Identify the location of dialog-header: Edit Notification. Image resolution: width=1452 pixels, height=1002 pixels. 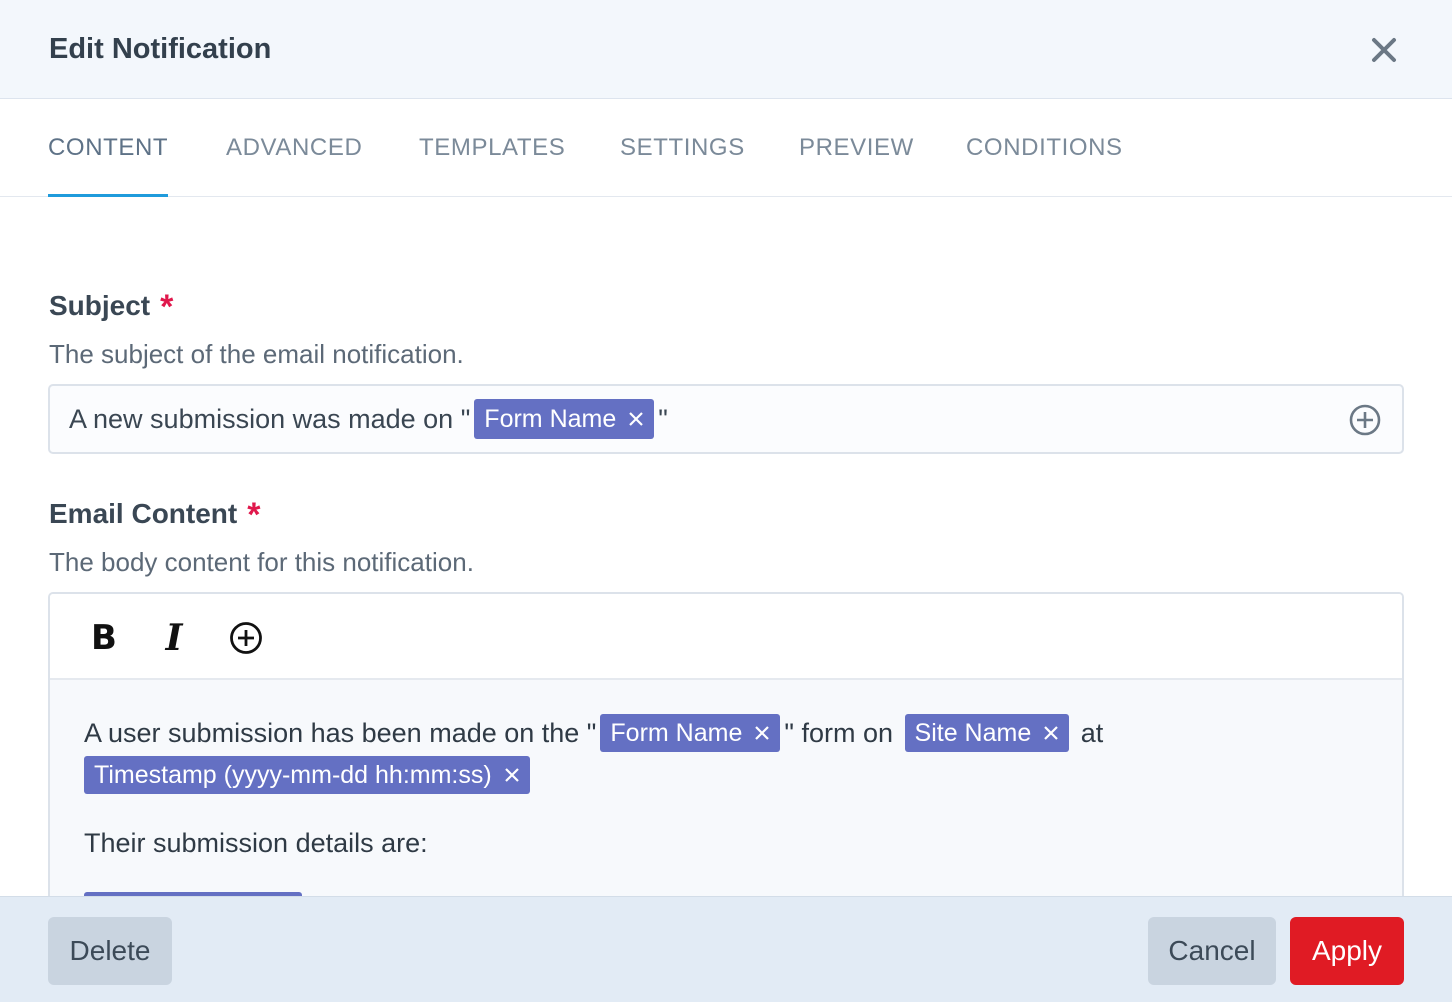
(726, 49).